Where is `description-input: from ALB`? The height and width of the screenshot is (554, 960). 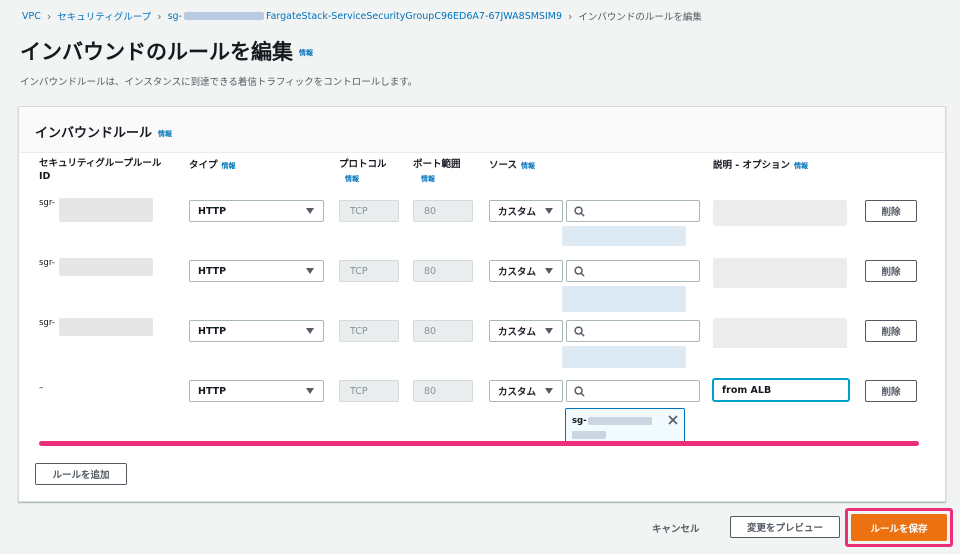
description-input: from ALB is located at coordinates (781, 390).